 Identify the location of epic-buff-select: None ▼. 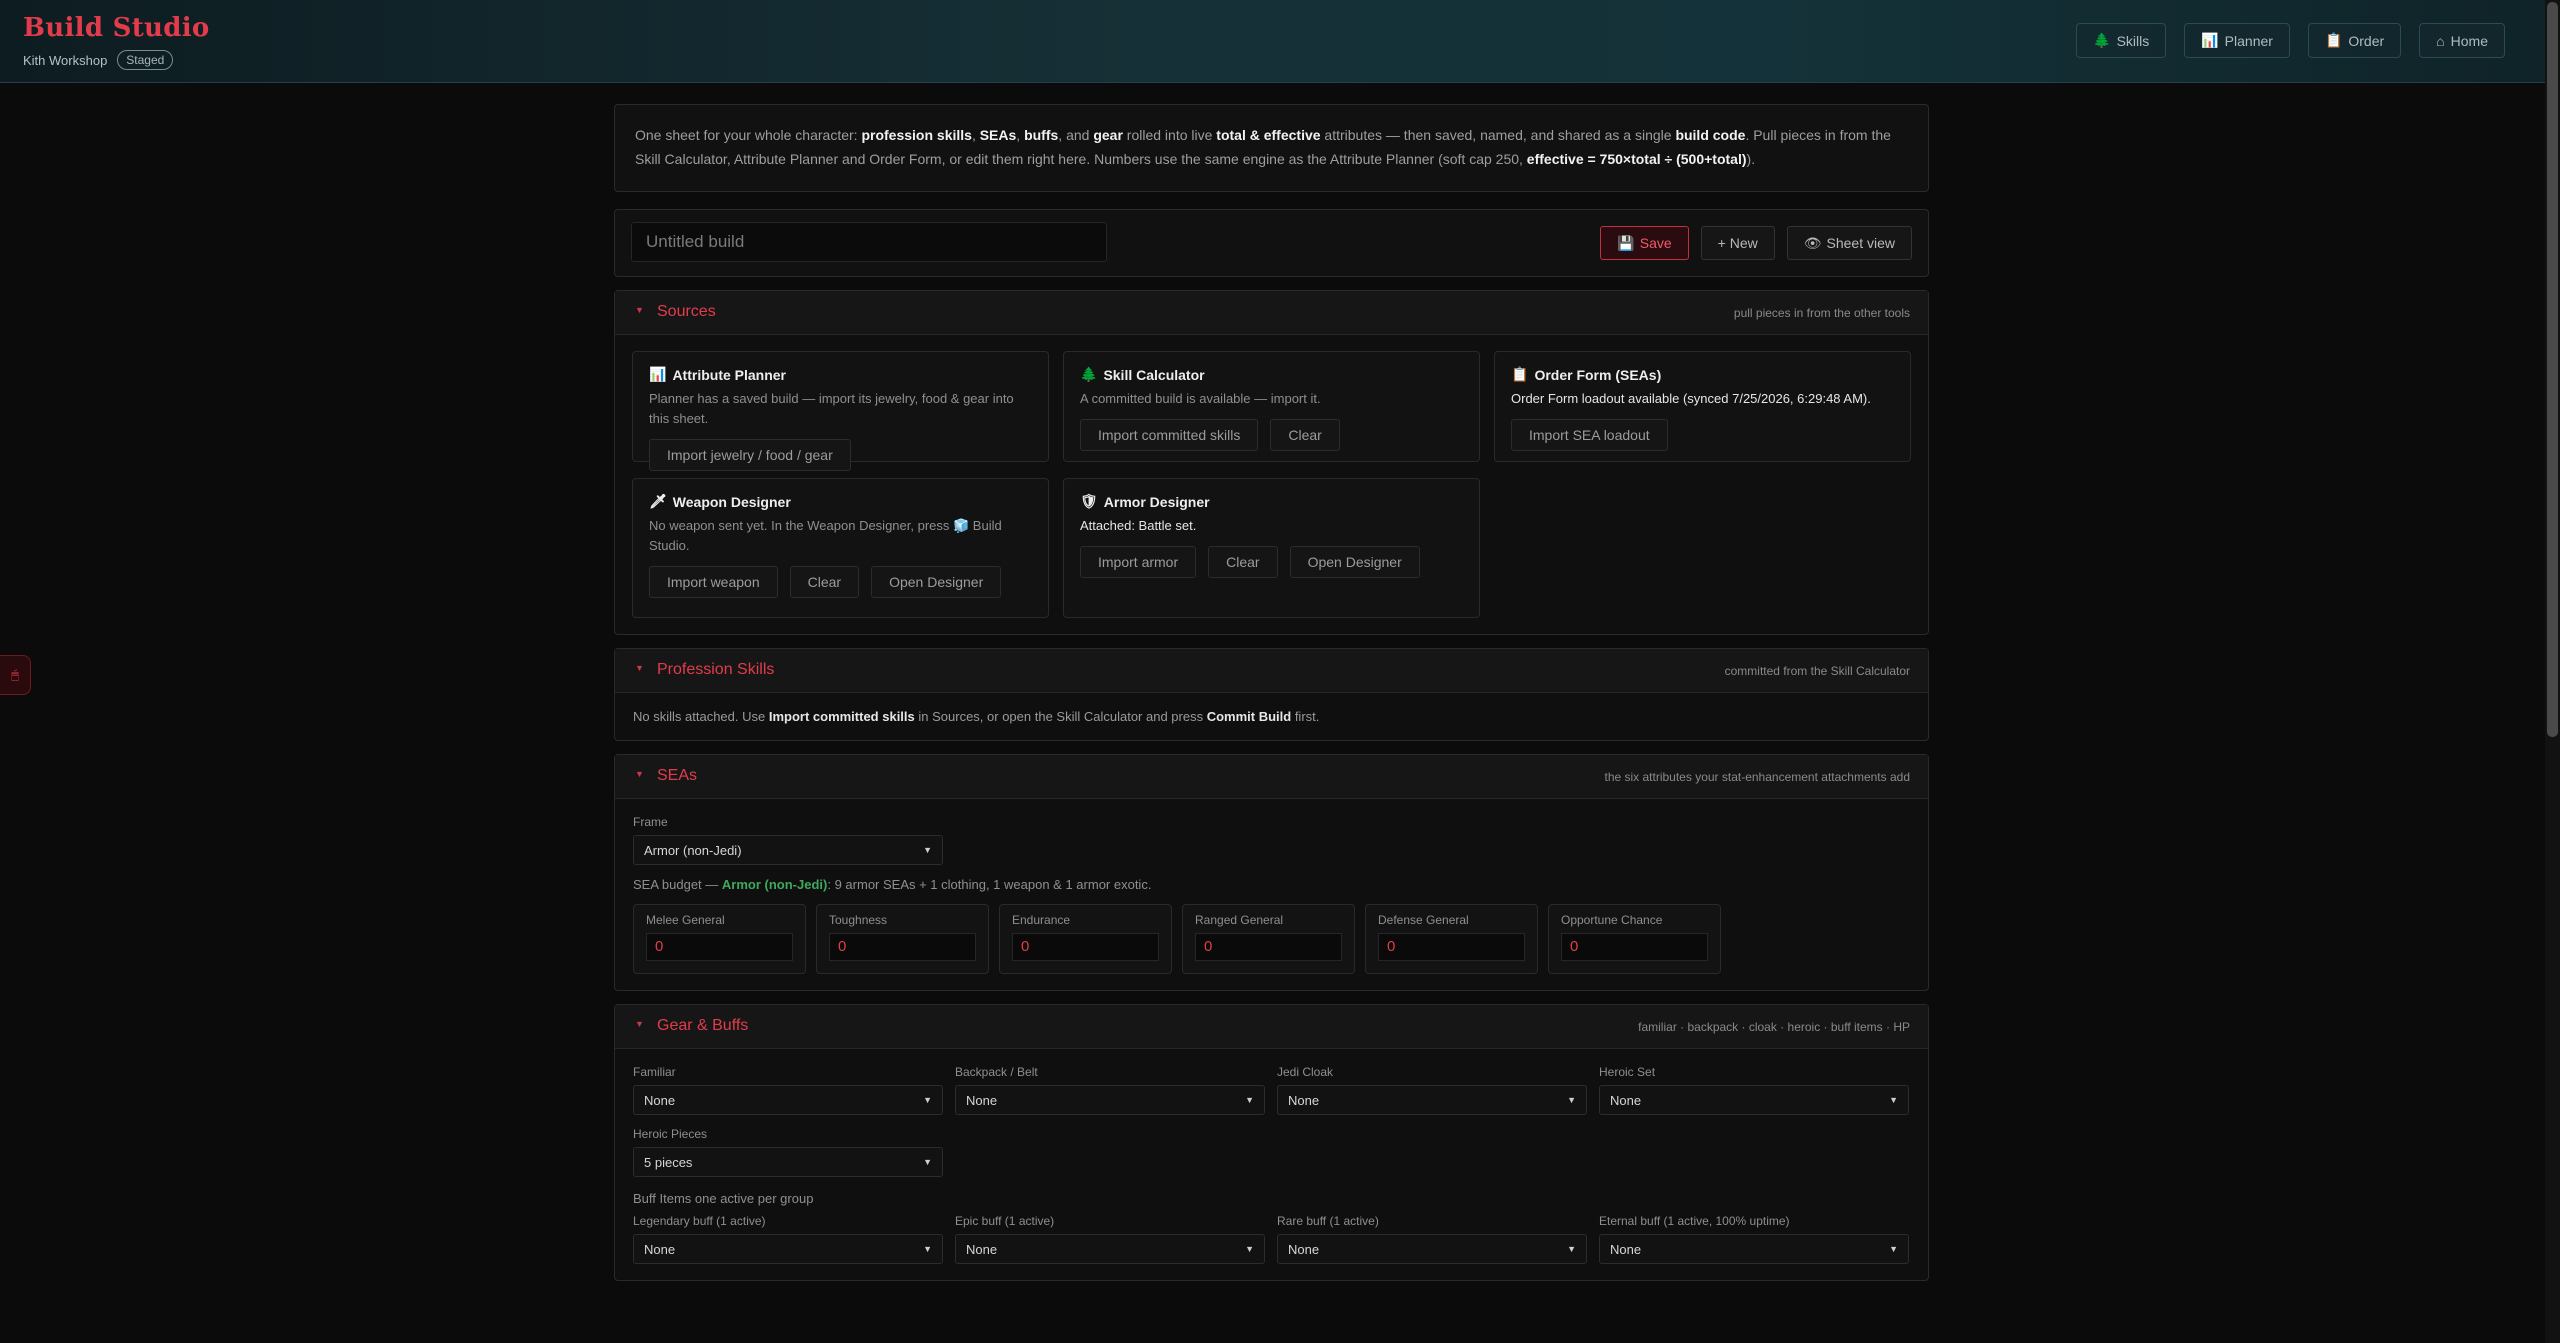
(1110, 1249).